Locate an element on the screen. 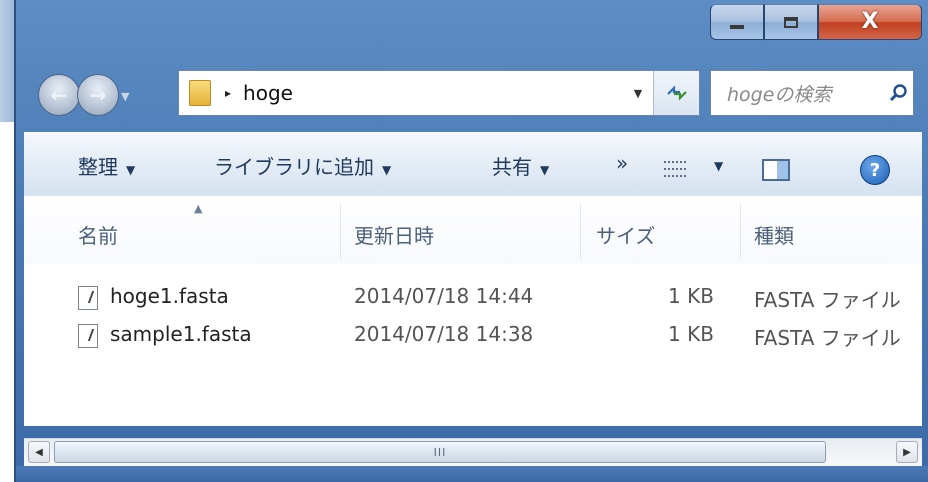  caption-buttons: X is located at coordinates (816, 23).